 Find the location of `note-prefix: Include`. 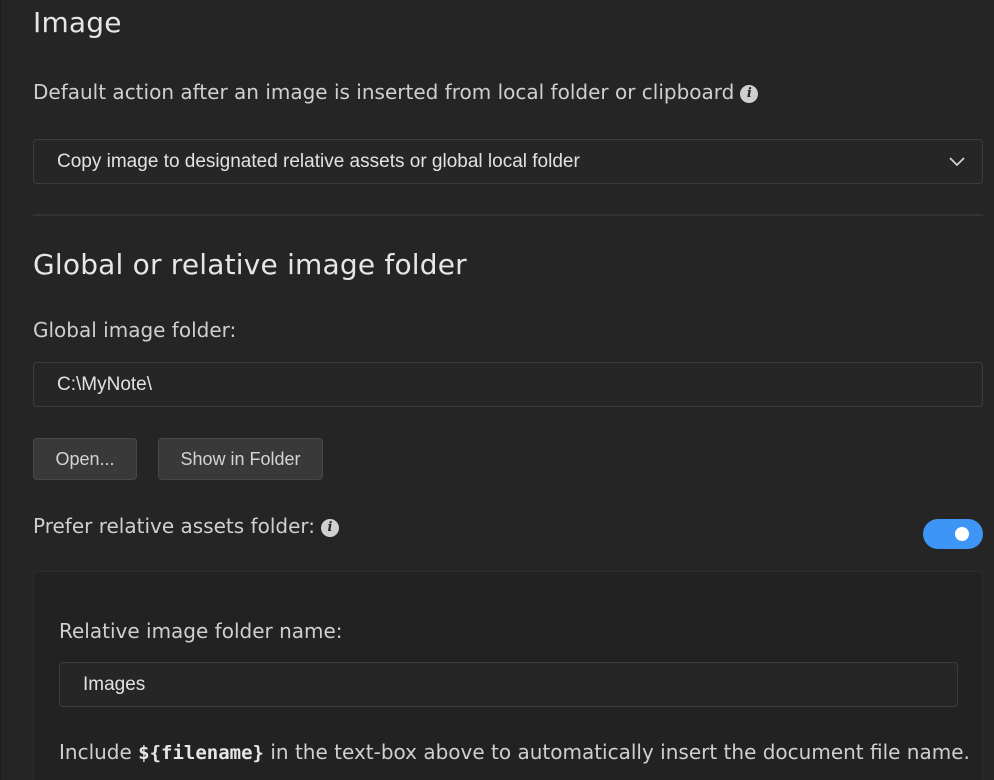

note-prefix: Include is located at coordinates (99, 752).